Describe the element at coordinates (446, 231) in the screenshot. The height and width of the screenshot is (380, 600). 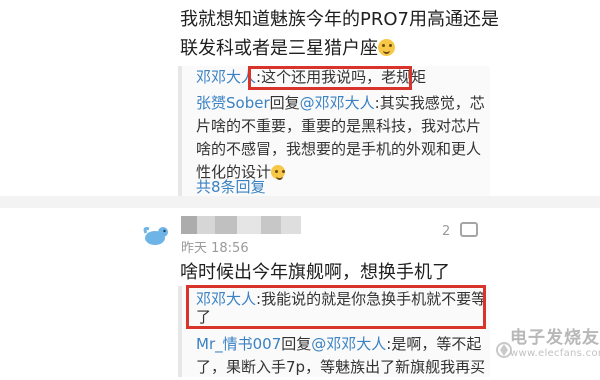
I see `like-count: 2` at that location.